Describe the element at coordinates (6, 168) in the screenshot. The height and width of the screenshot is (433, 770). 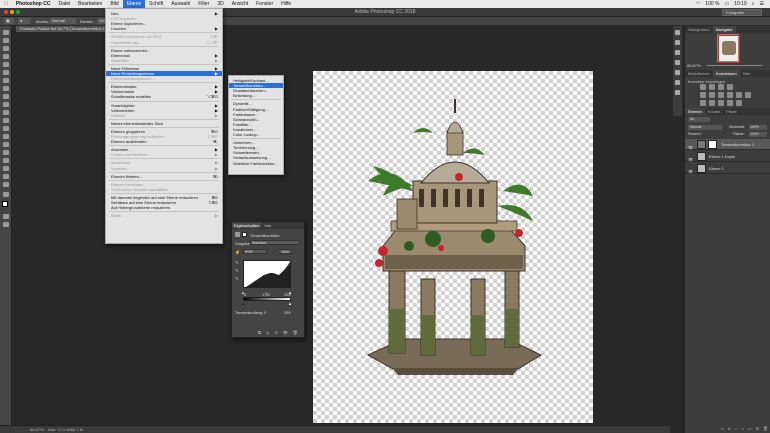
I see `shape-tool-icon` at that location.